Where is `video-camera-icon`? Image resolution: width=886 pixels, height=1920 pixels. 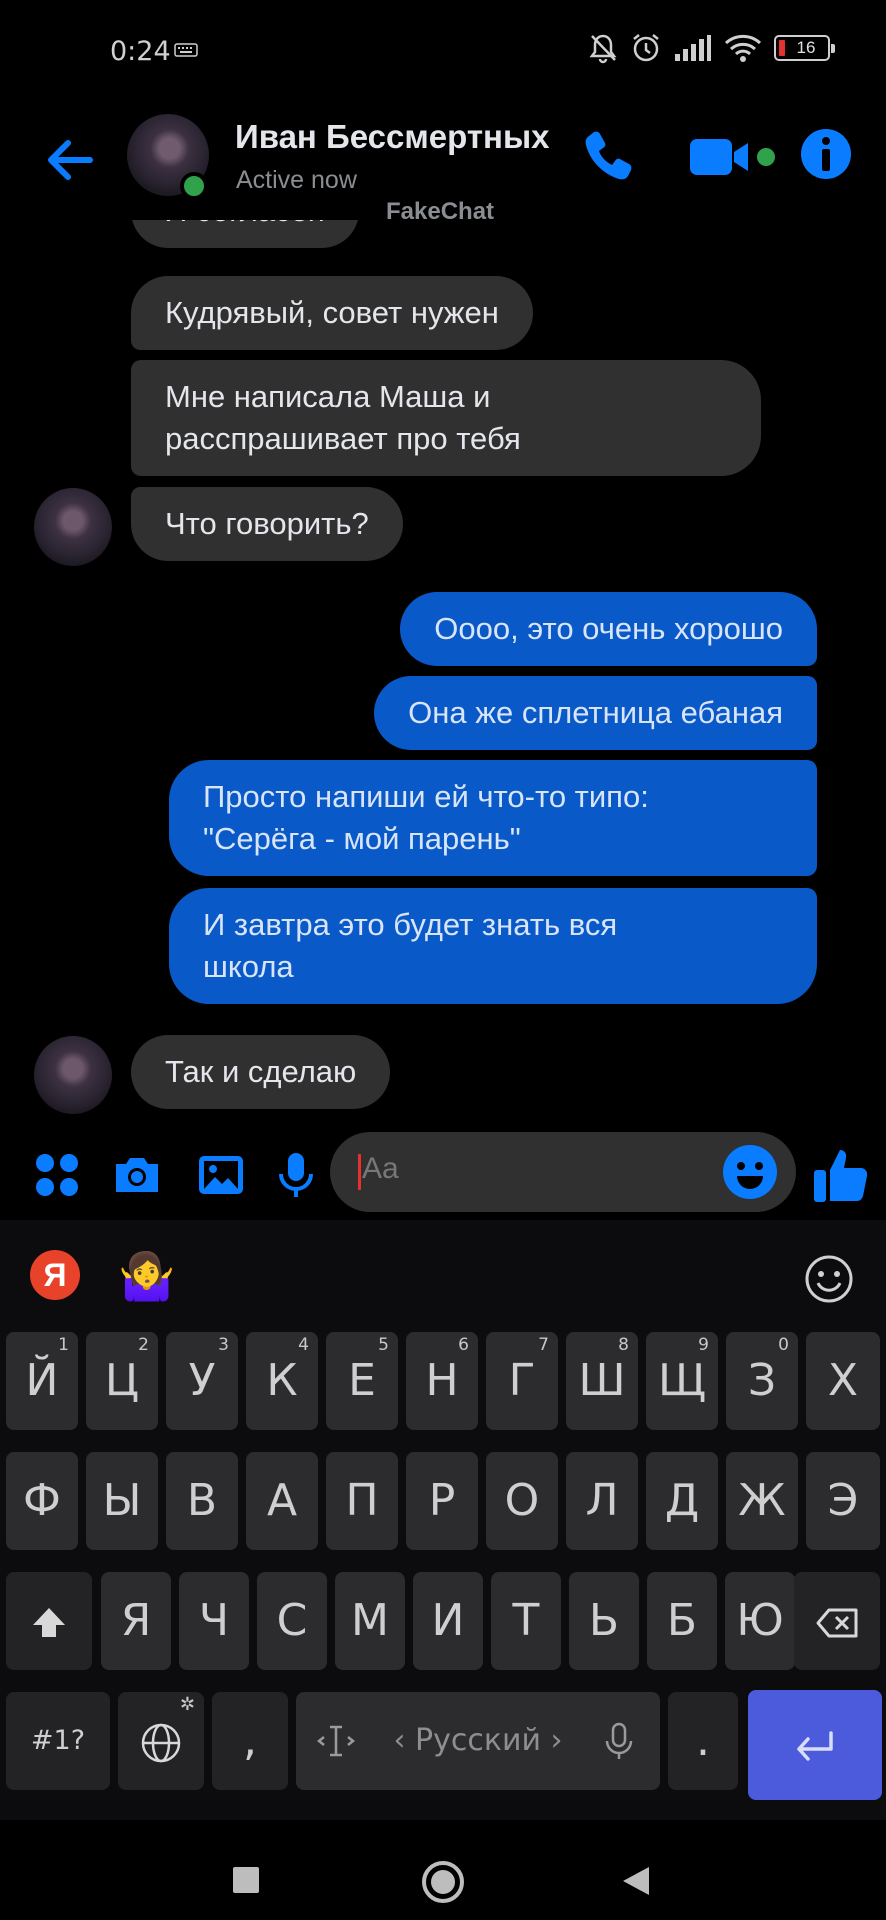 video-camera-icon is located at coordinates (733, 157).